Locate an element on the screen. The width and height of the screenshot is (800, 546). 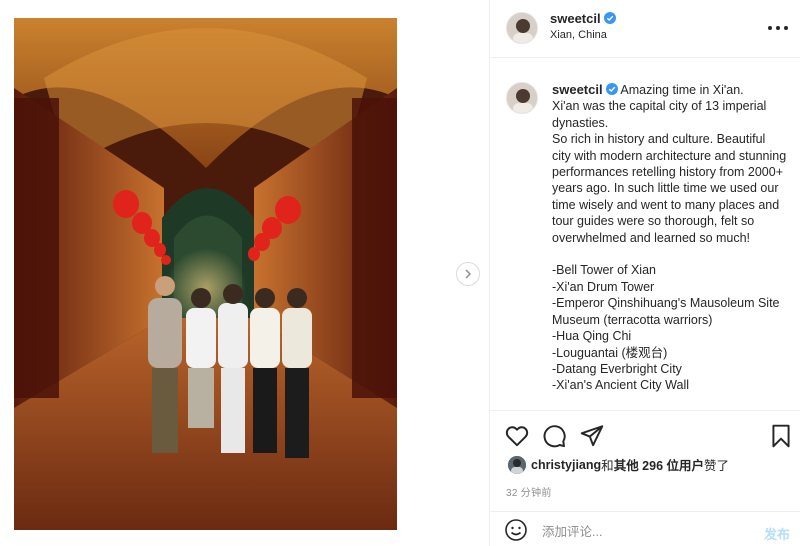
likes-others-link: 其他 296 位用户 is located at coordinates (659, 464).